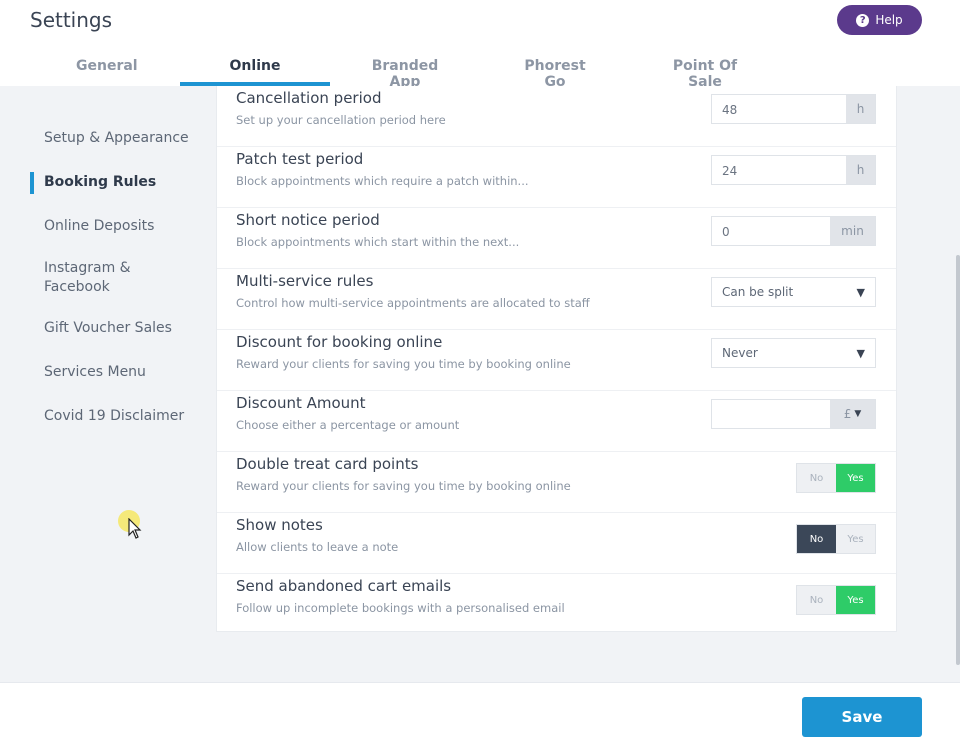 This screenshot has height=746, width=960. Describe the element at coordinates (344, 586) in the screenshot. I see `rule-title: Send abandoned cart emails` at that location.